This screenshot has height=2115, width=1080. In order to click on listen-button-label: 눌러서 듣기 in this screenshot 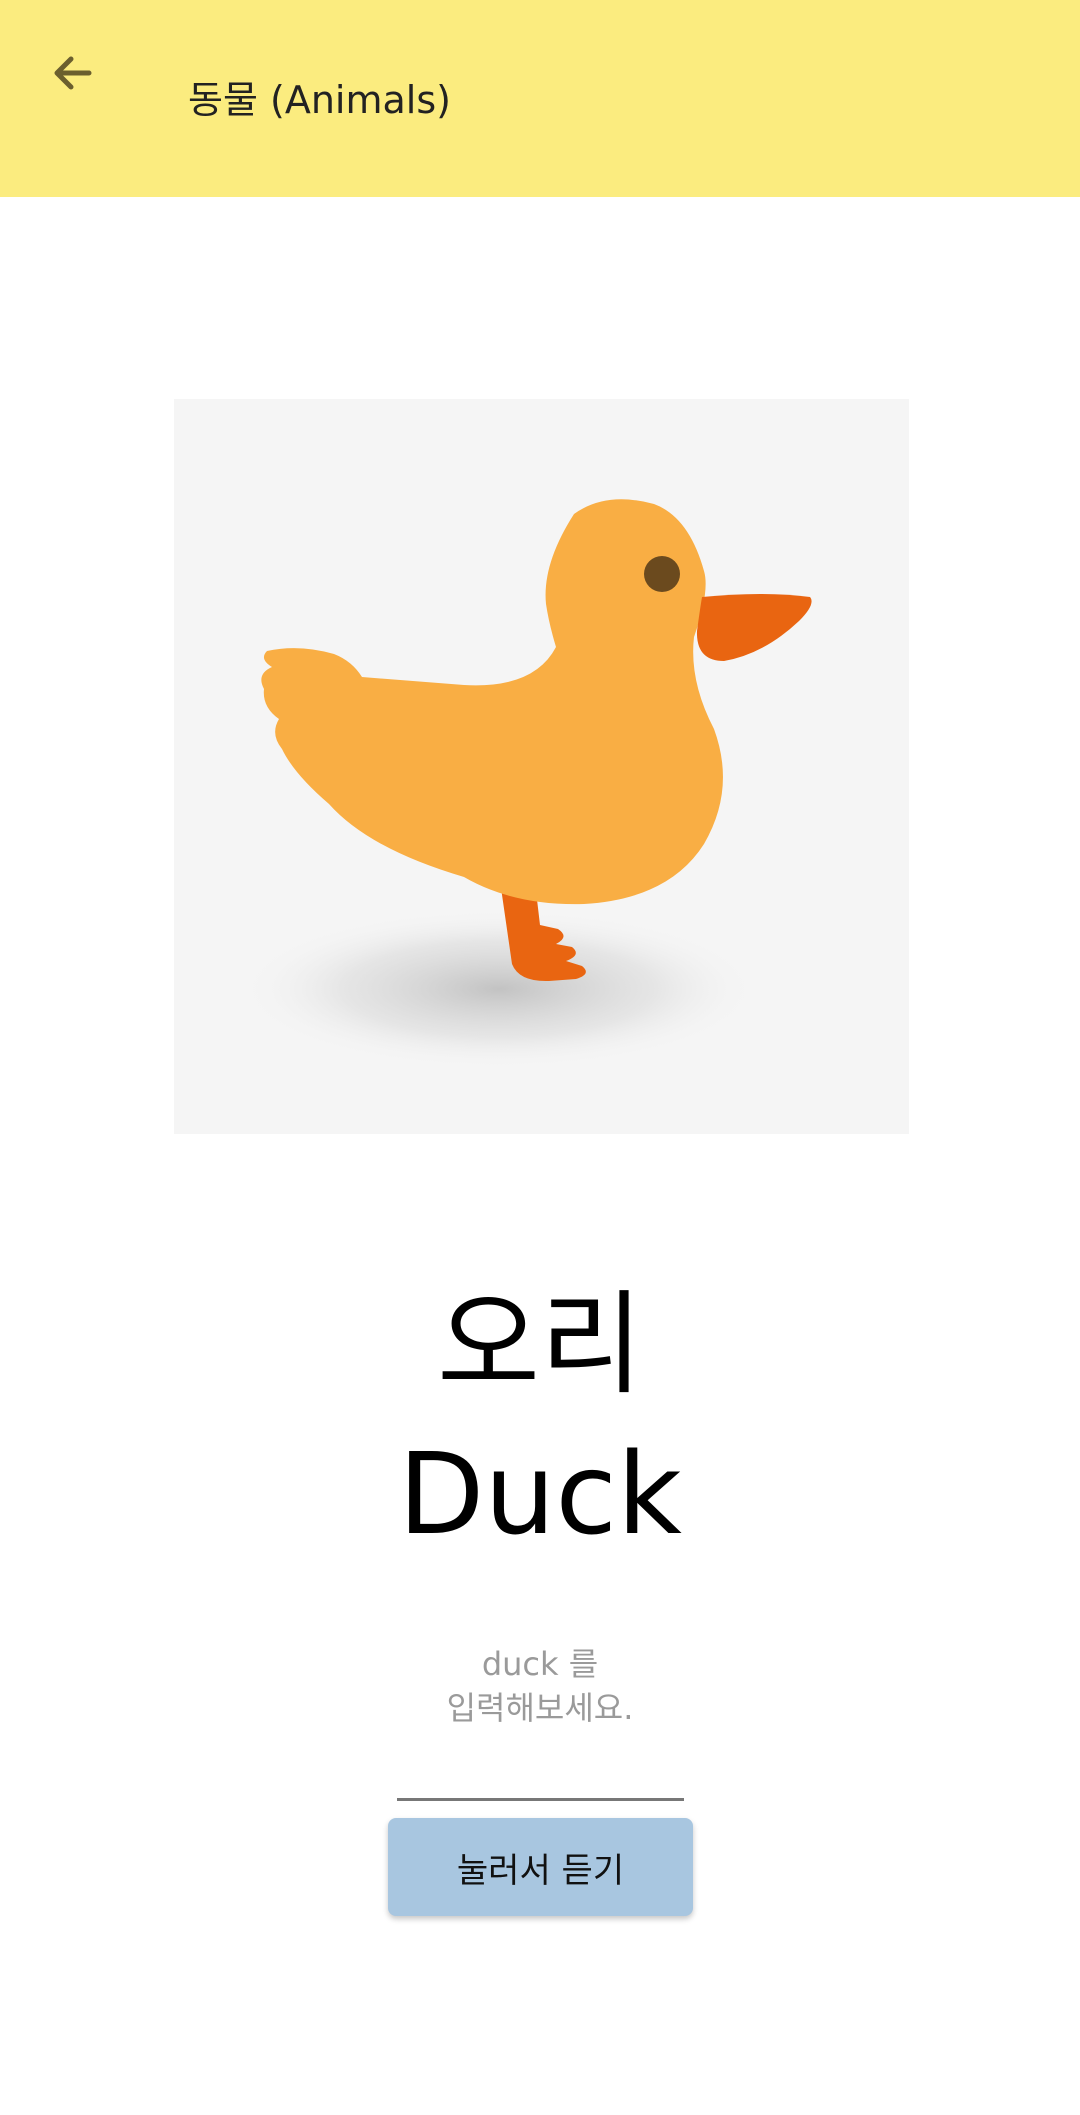, I will do `click(540, 1870)`.